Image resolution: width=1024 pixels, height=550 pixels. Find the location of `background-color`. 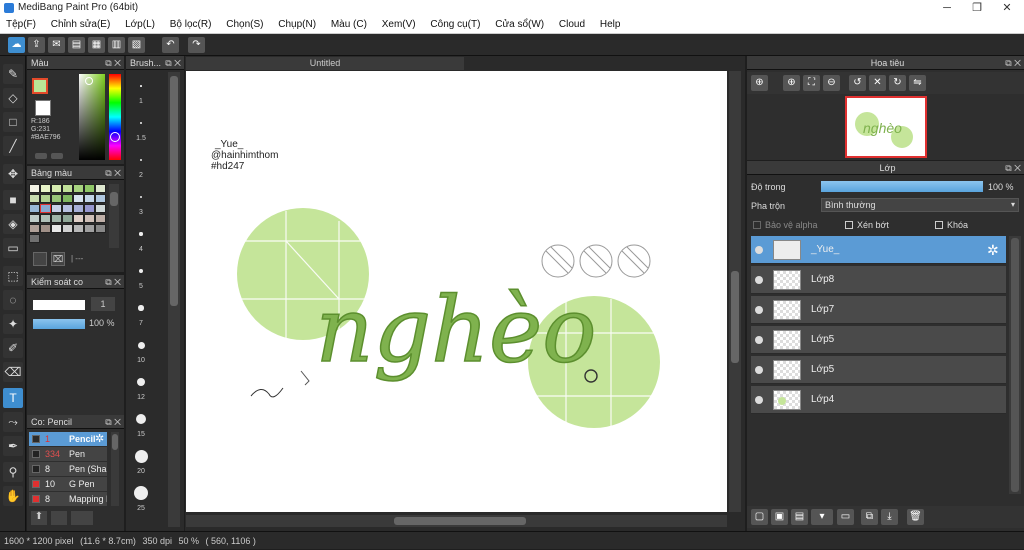

background-color is located at coordinates (43, 108).